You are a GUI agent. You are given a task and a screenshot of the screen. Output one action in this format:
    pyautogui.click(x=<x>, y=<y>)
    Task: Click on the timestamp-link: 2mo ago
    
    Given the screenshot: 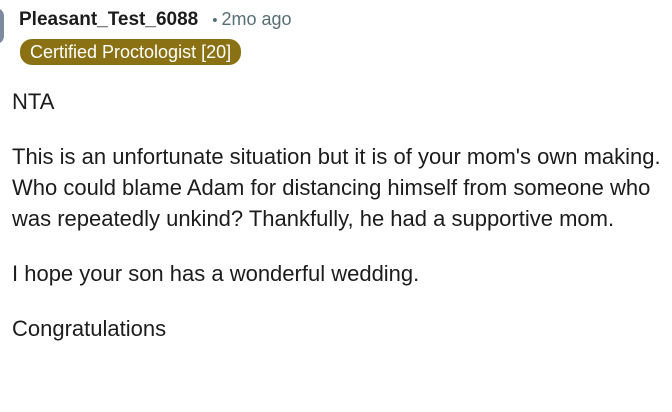 What is the action you would take?
    pyautogui.click(x=256, y=19)
    